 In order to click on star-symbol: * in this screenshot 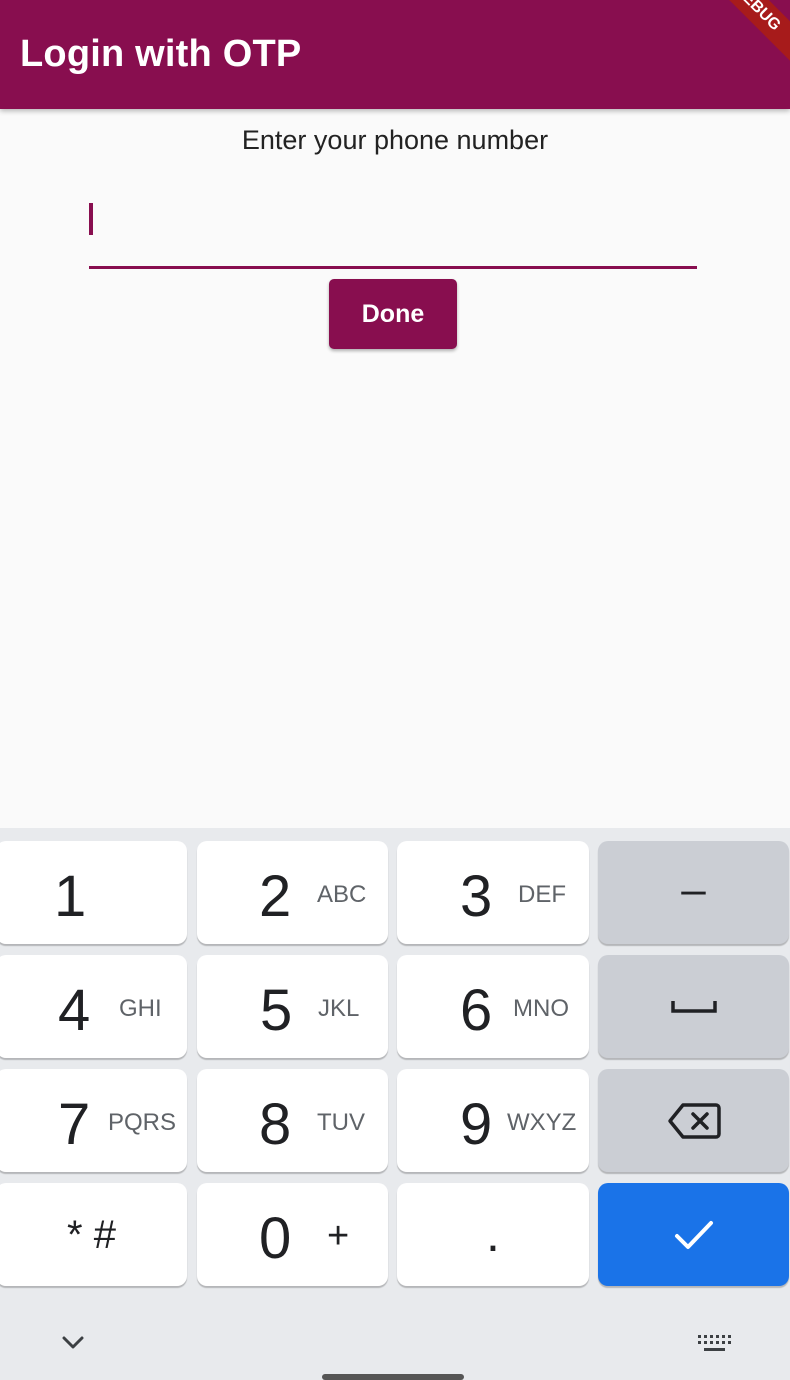, I will do `click(75, 1235)`.